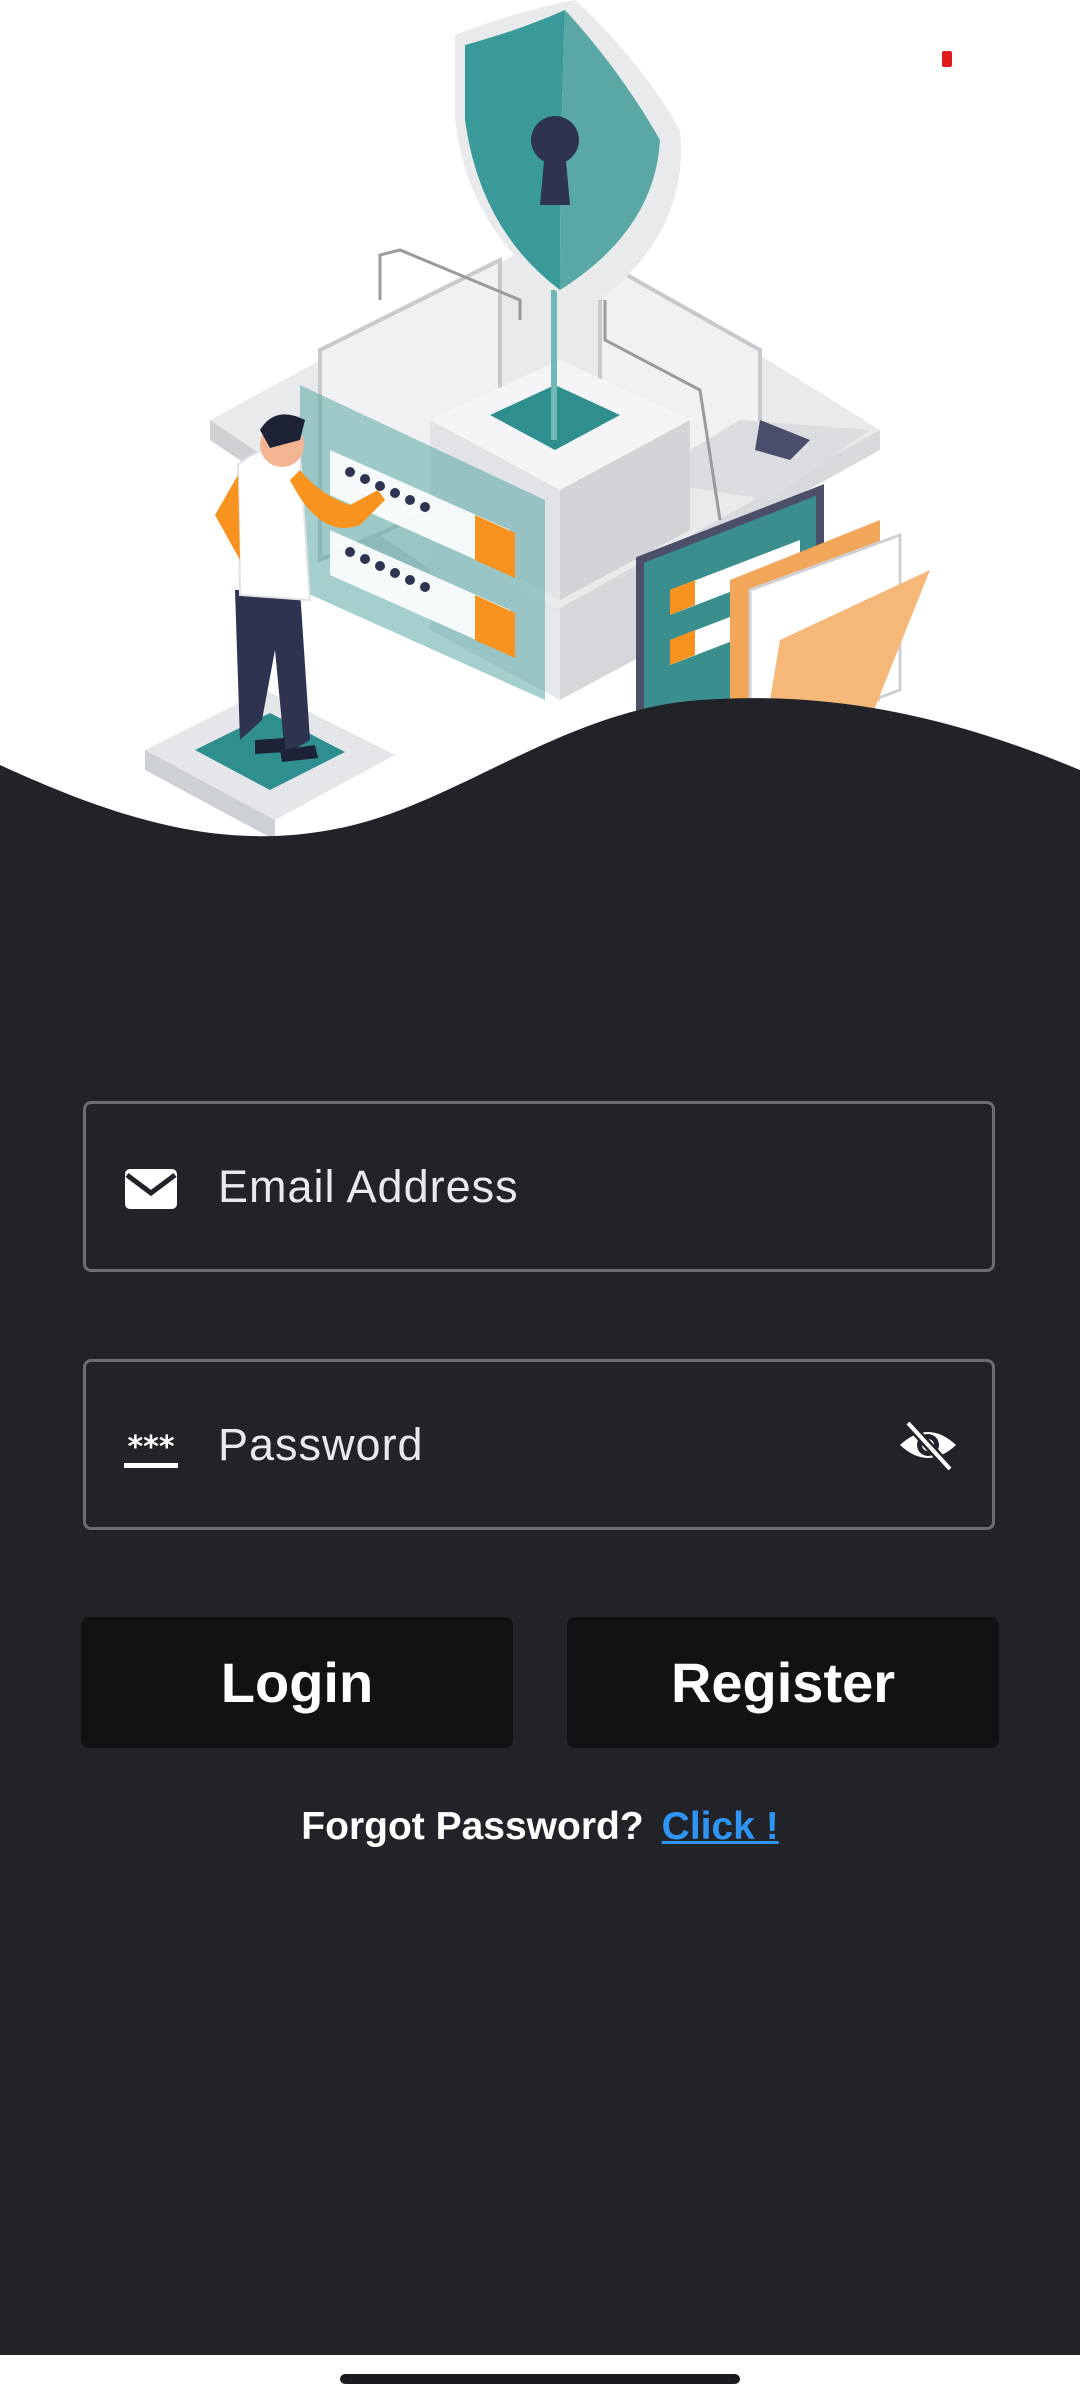 The image size is (1080, 2400). What do you see at coordinates (928, 1445) in the screenshot?
I see `eye-off-icon` at bounding box center [928, 1445].